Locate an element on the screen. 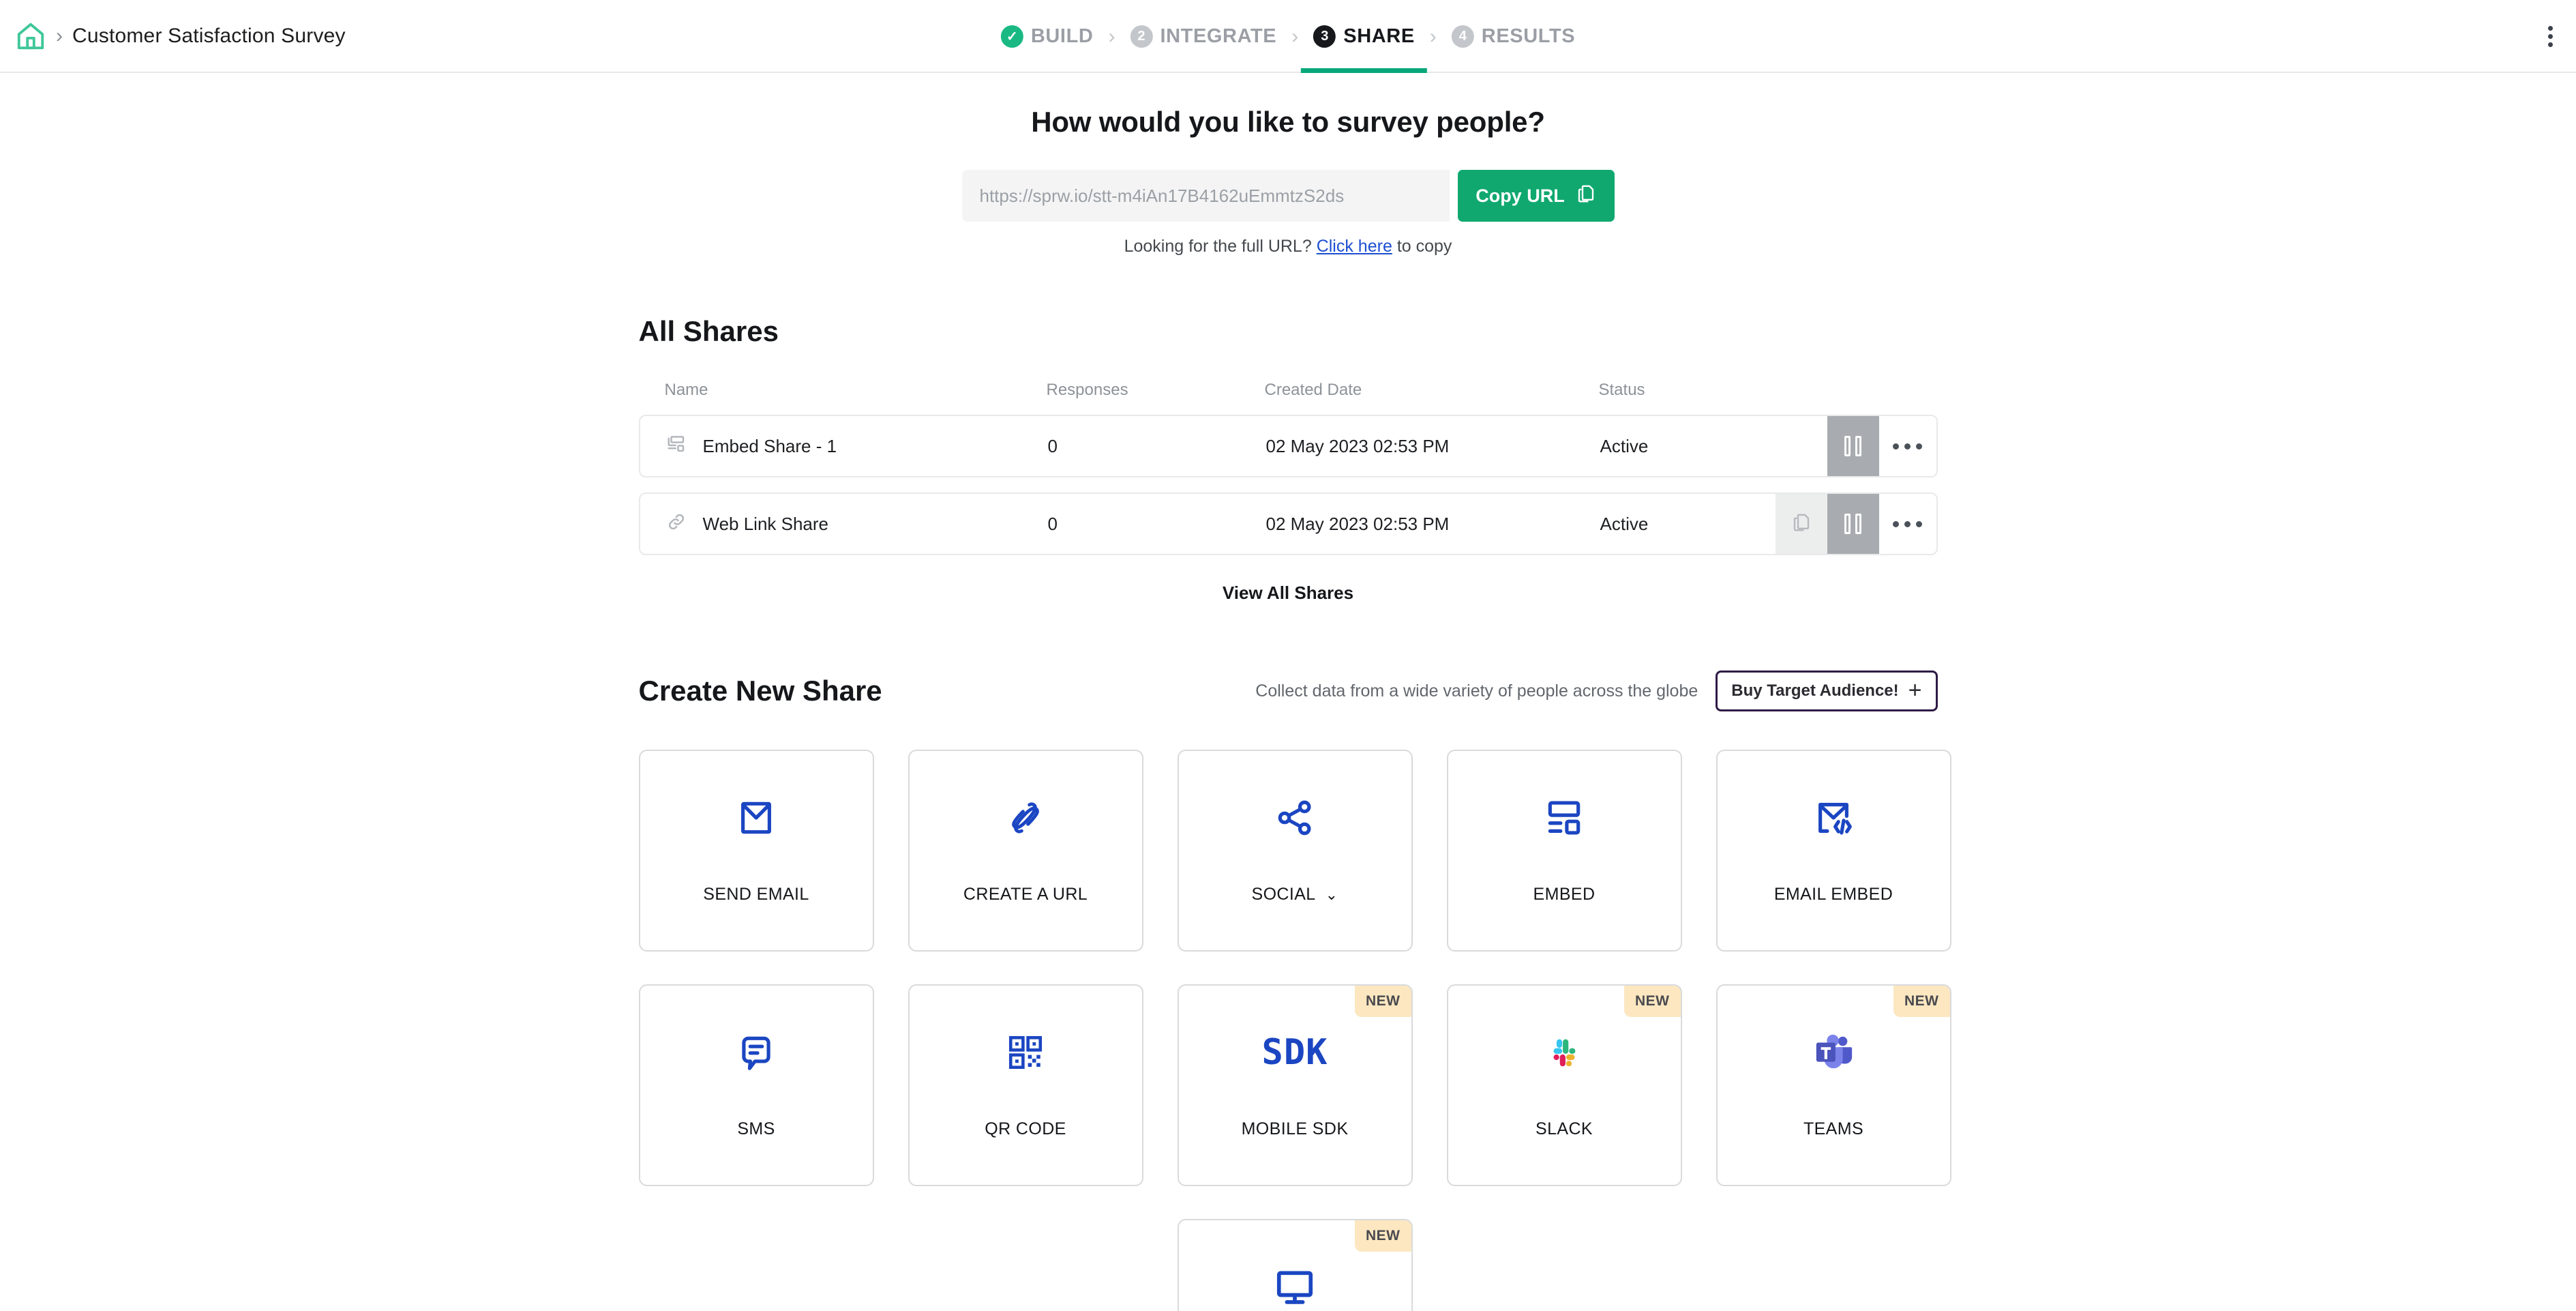 The height and width of the screenshot is (1311, 2576). vertical-dots-icon is located at coordinates (2550, 36).